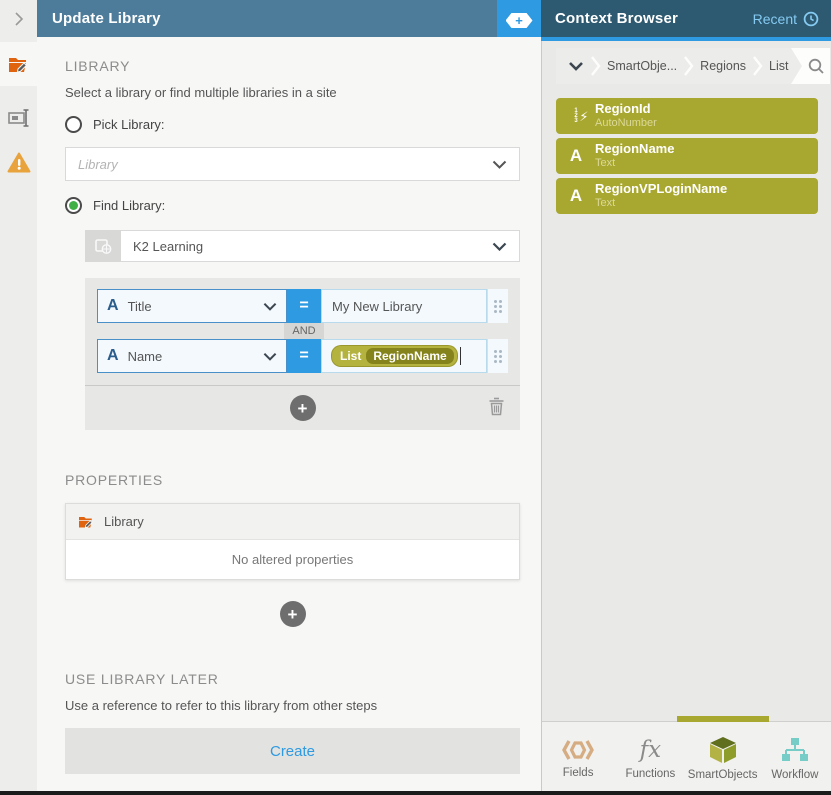  Describe the element at coordinates (774, 18) in the screenshot. I see `recent-label: Recent` at that location.